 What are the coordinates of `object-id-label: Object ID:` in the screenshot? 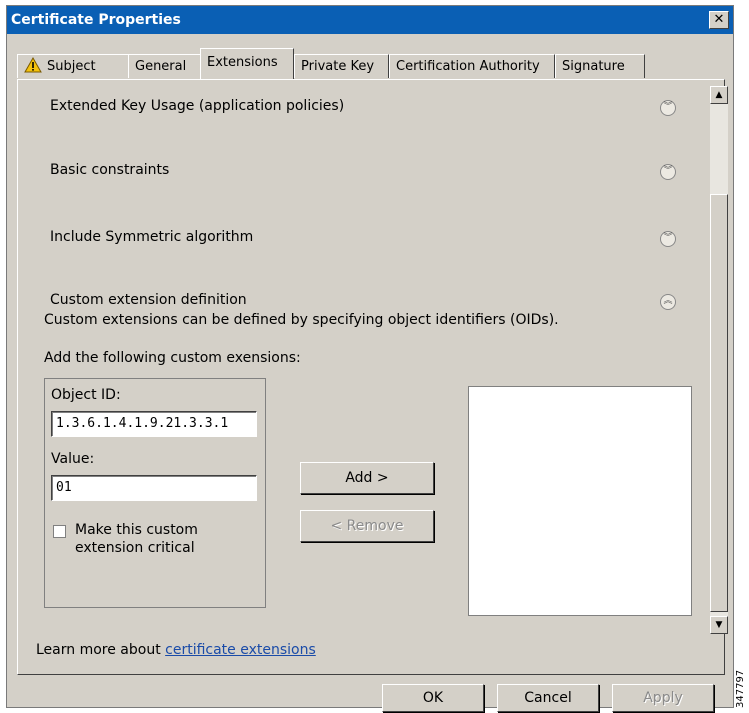 It's located at (86, 395).